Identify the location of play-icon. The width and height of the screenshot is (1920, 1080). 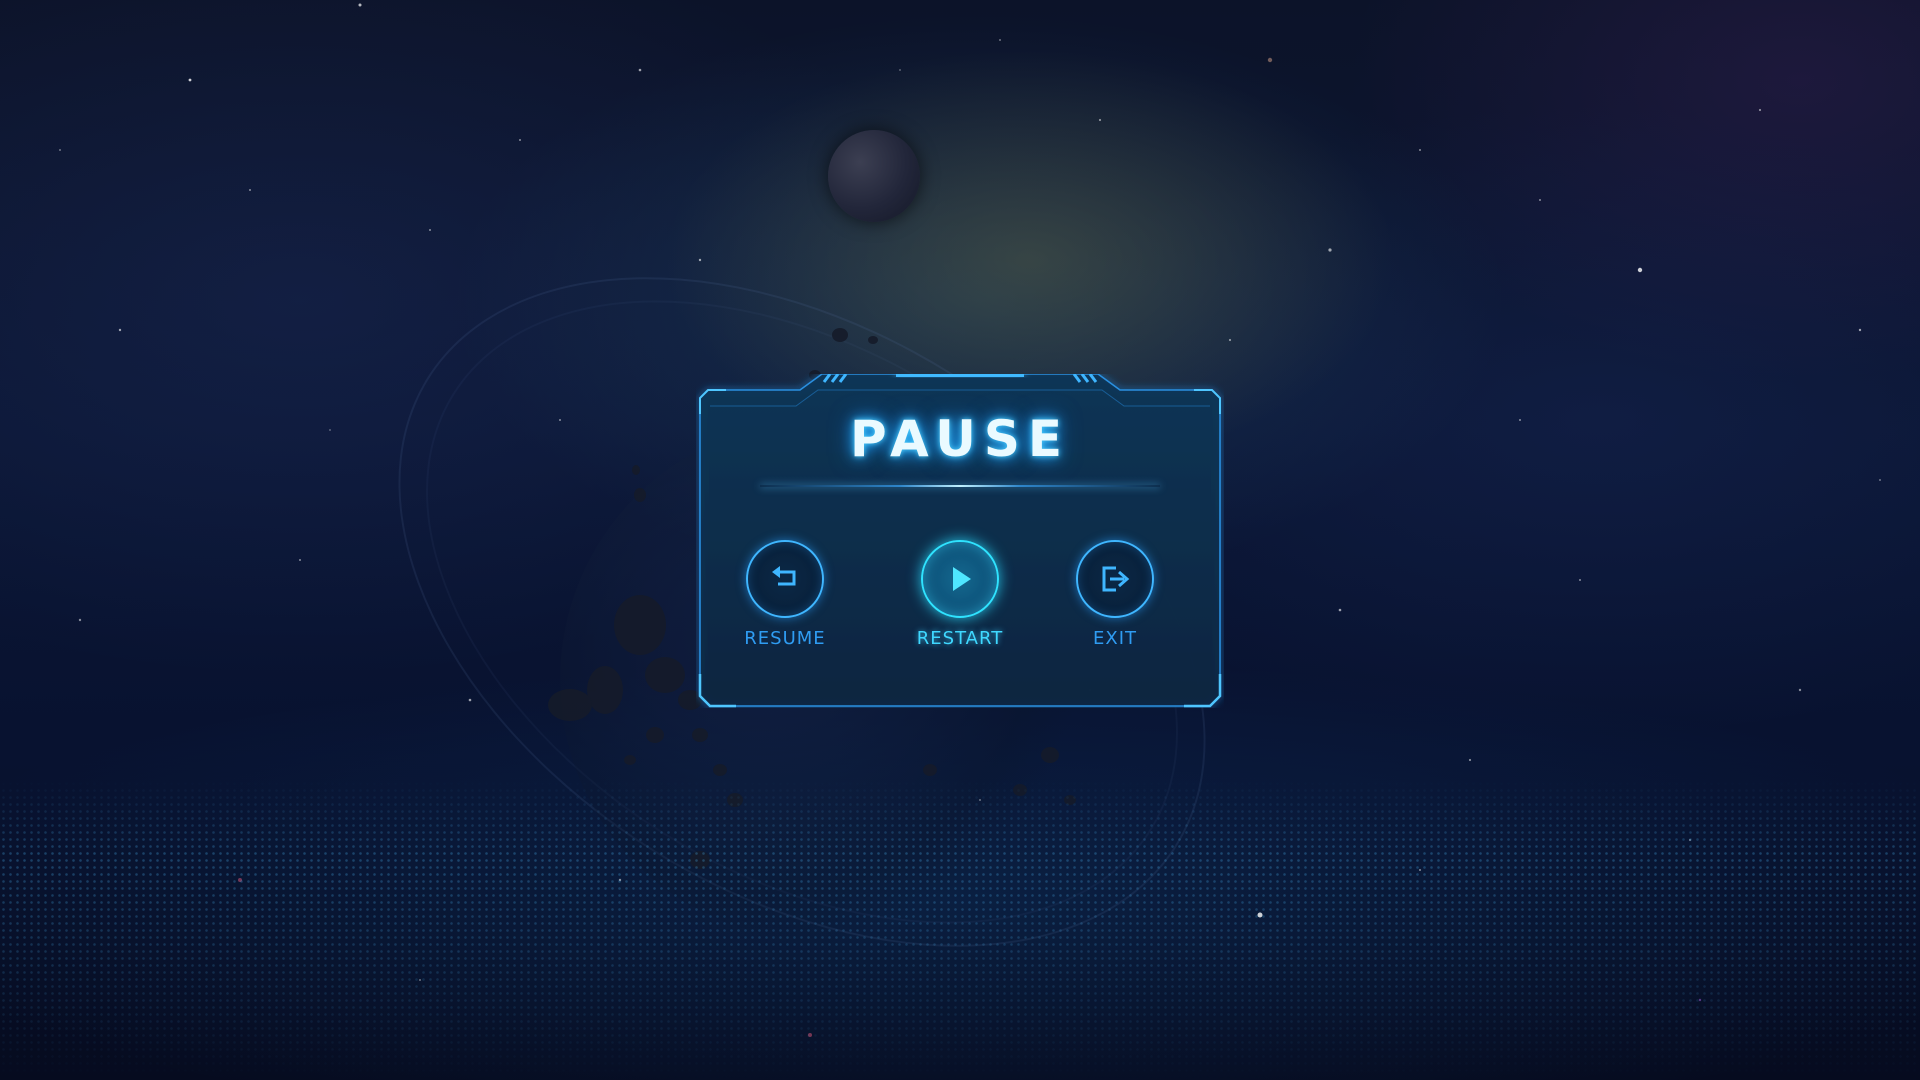
(962, 579).